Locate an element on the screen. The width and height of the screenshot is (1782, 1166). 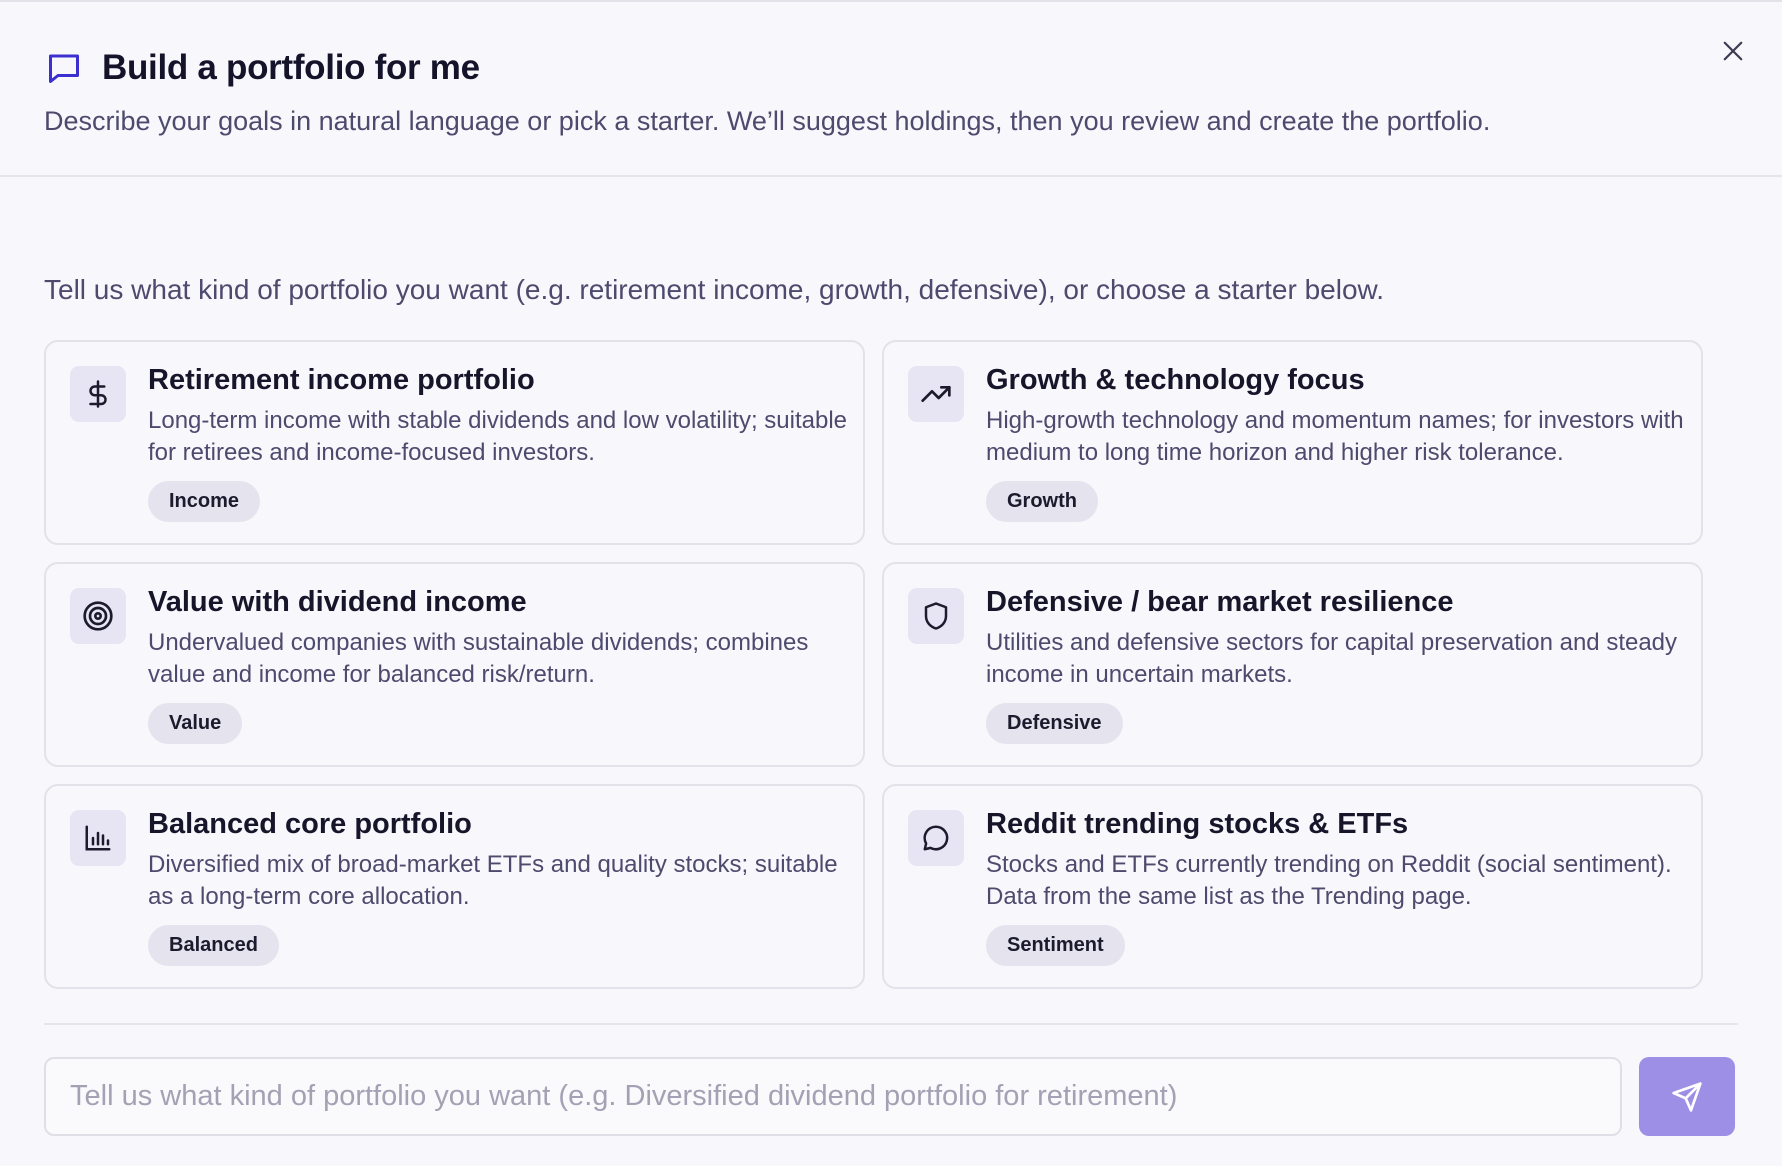
starter-card-title: Growth & technology focus is located at coordinates (1175, 380).